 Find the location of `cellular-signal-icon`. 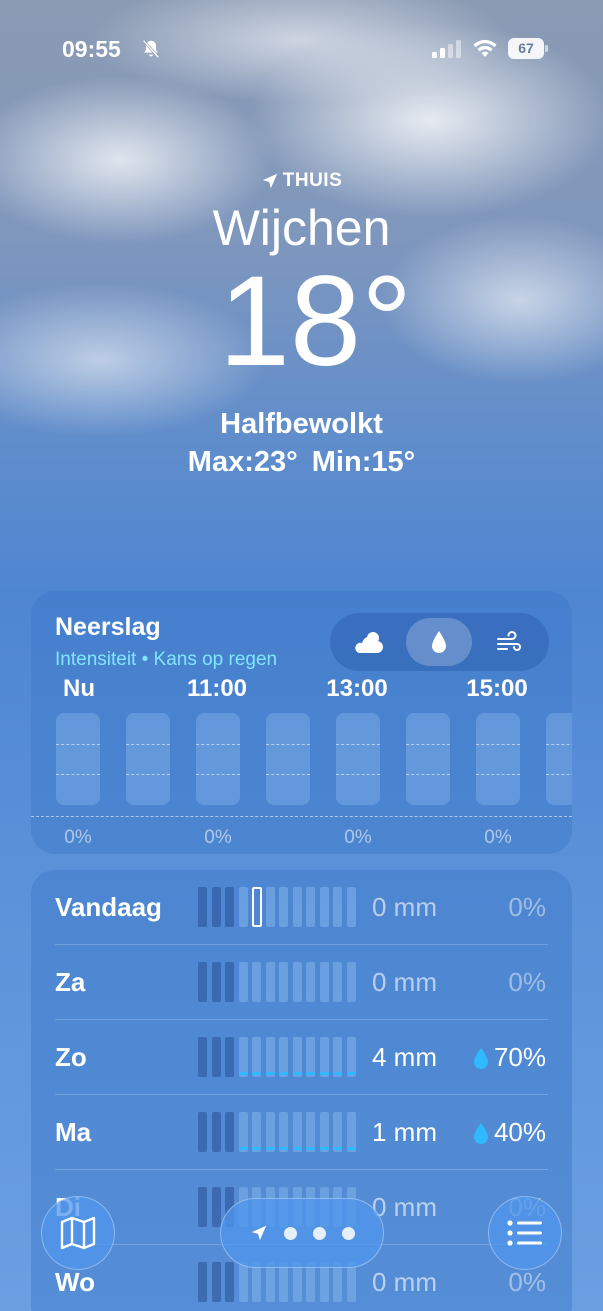

cellular-signal-icon is located at coordinates (446, 49).